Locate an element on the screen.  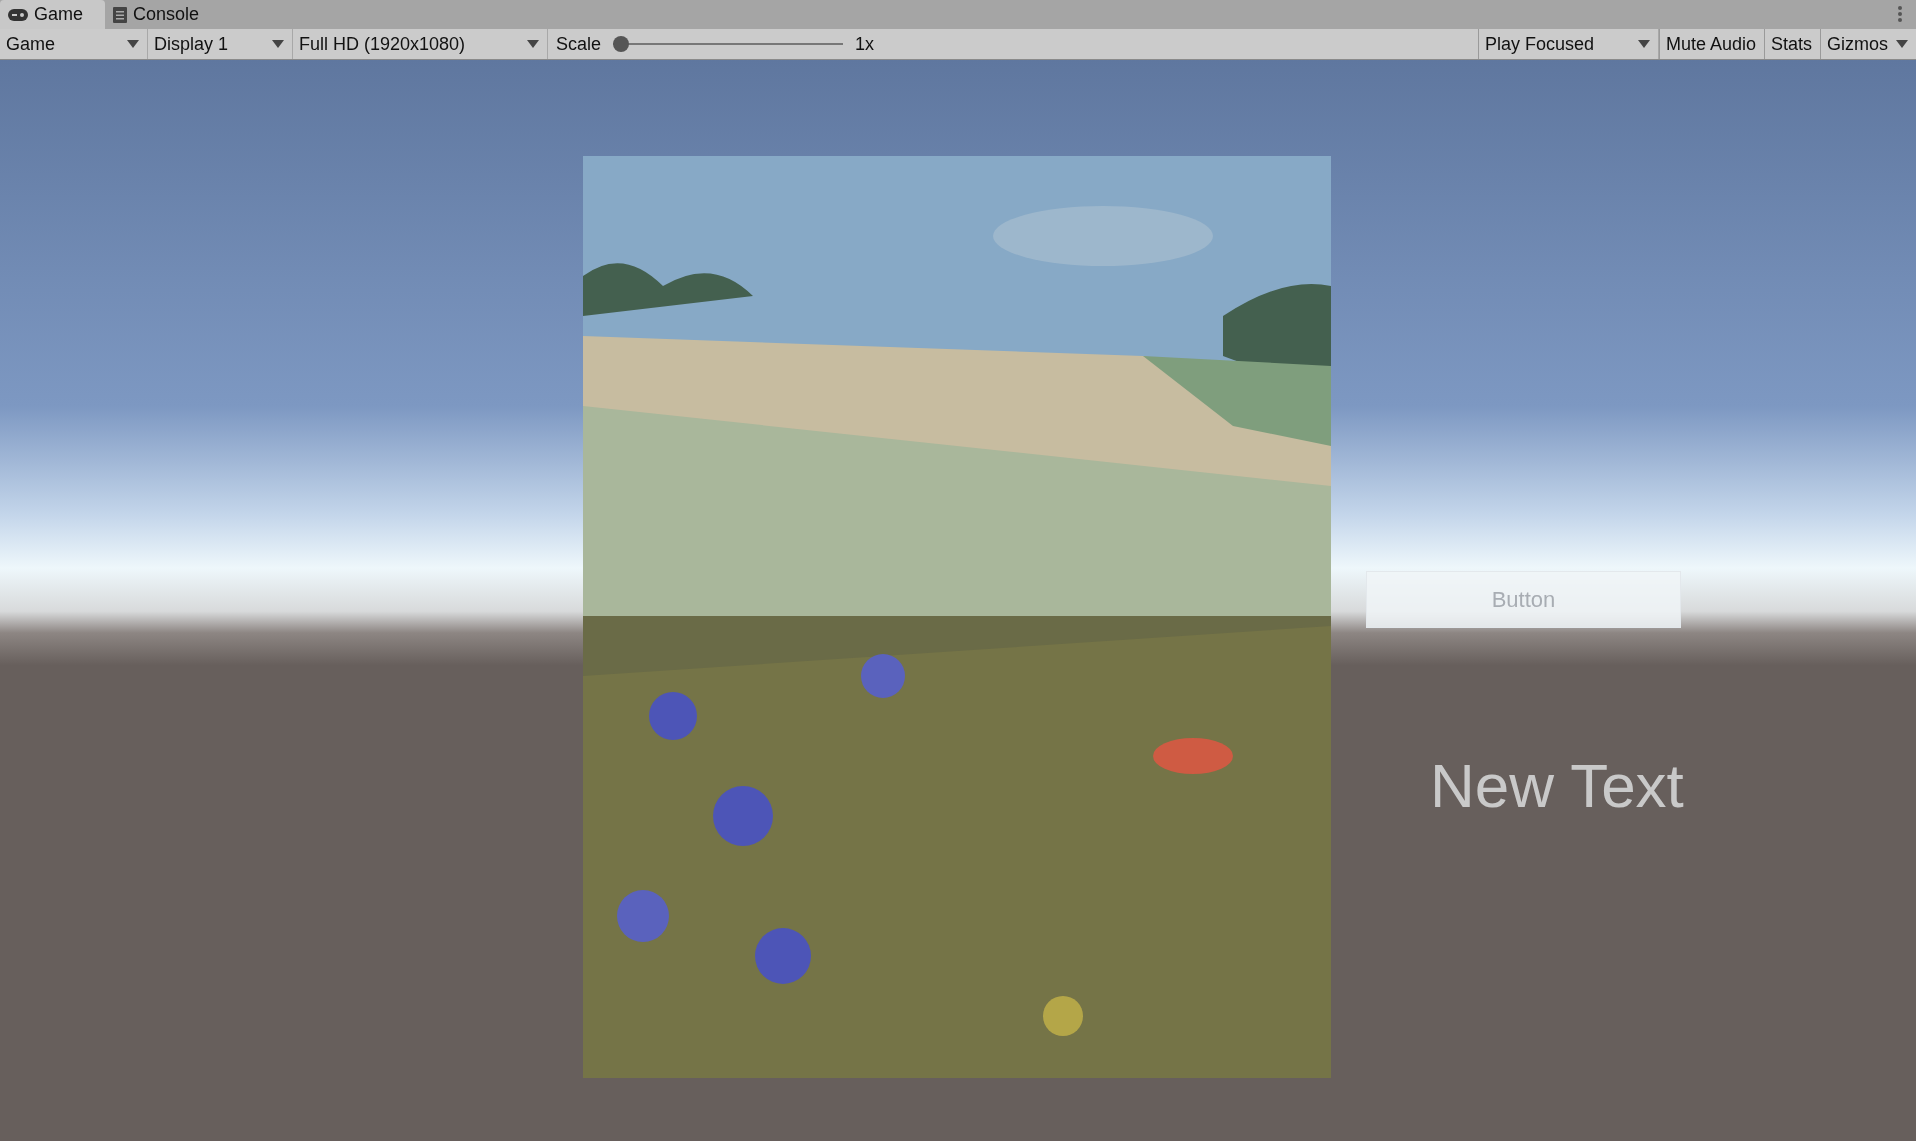
ui-text: New Text is located at coordinates (1557, 785).